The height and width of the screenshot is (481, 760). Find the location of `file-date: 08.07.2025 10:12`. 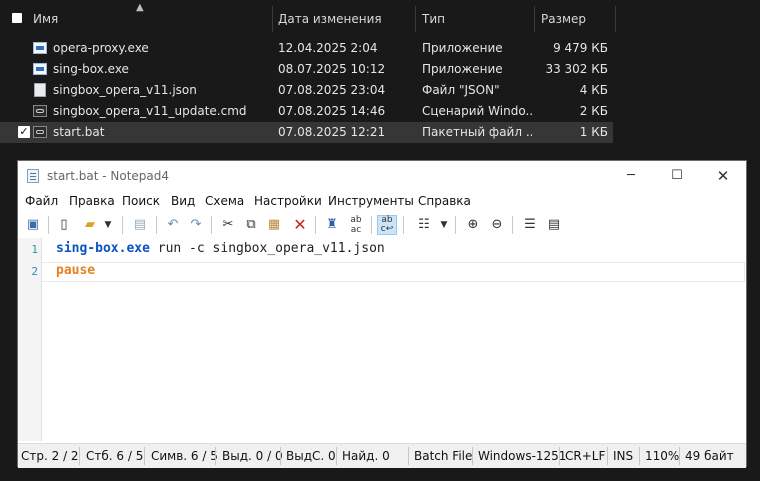

file-date: 08.07.2025 10:12 is located at coordinates (332, 69).